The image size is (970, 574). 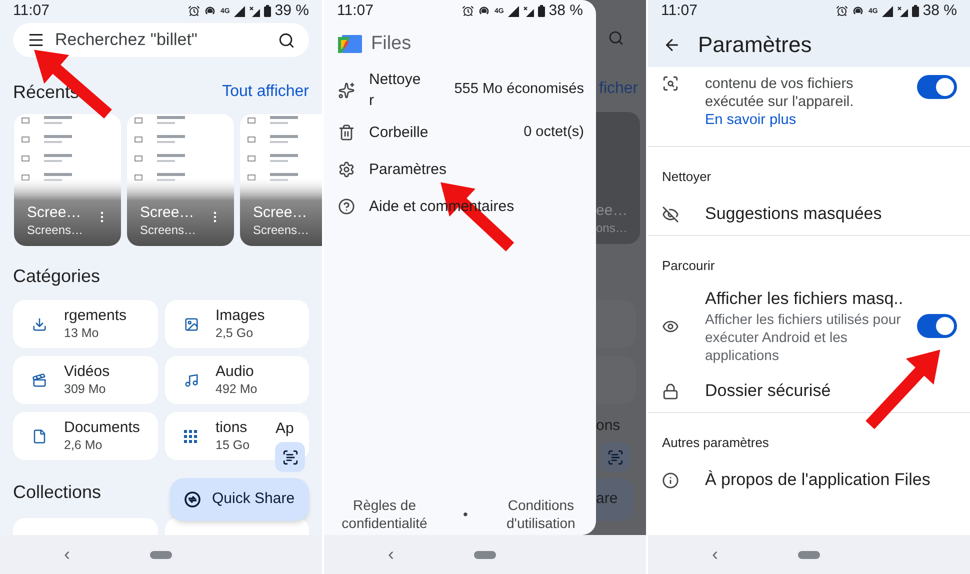 What do you see at coordinates (291, 10) in the screenshot?
I see `battery-level: 39 %` at bounding box center [291, 10].